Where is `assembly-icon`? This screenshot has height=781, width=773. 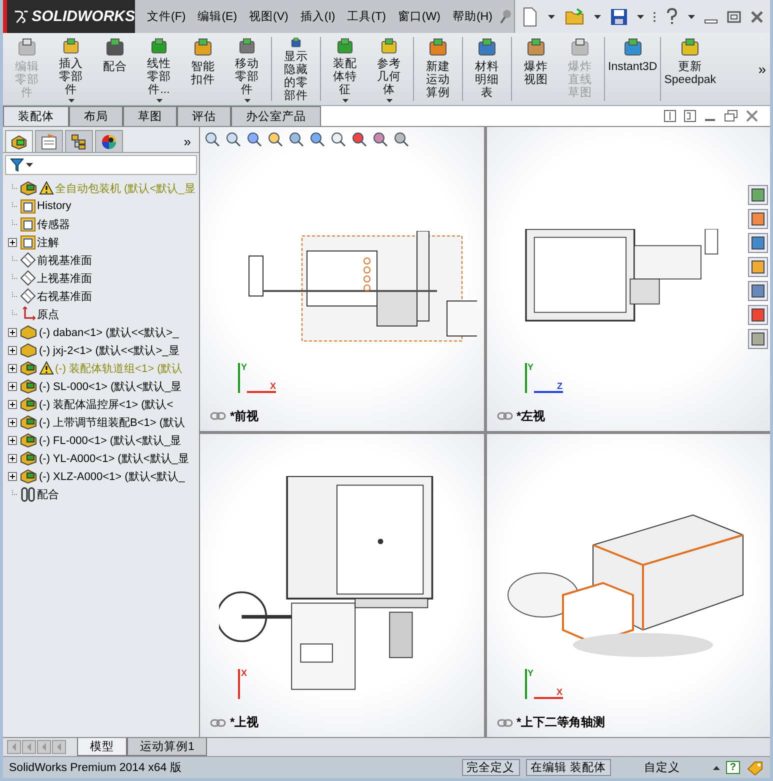 assembly-icon is located at coordinates (29, 368).